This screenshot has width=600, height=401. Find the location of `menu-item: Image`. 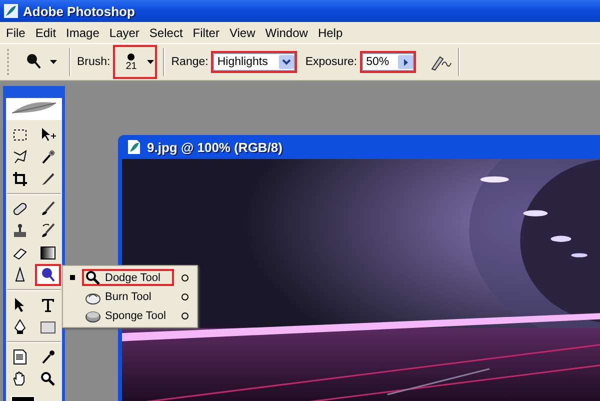

menu-item: Image is located at coordinates (82, 33).